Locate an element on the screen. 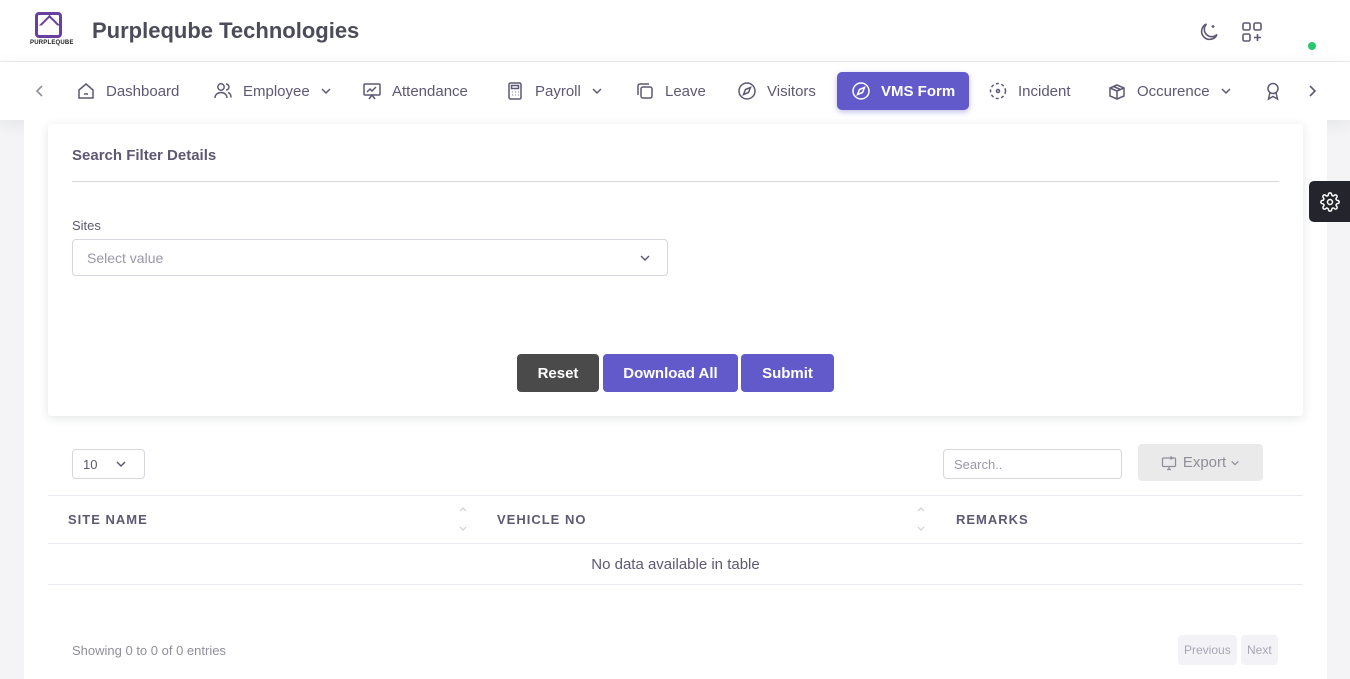 The image size is (1350, 679). nav-label: Visitors is located at coordinates (791, 91).